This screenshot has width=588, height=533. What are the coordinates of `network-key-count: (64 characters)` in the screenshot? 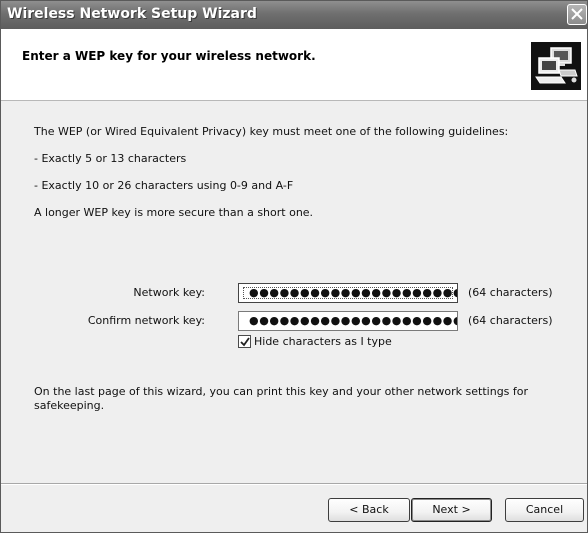 It's located at (510, 292).